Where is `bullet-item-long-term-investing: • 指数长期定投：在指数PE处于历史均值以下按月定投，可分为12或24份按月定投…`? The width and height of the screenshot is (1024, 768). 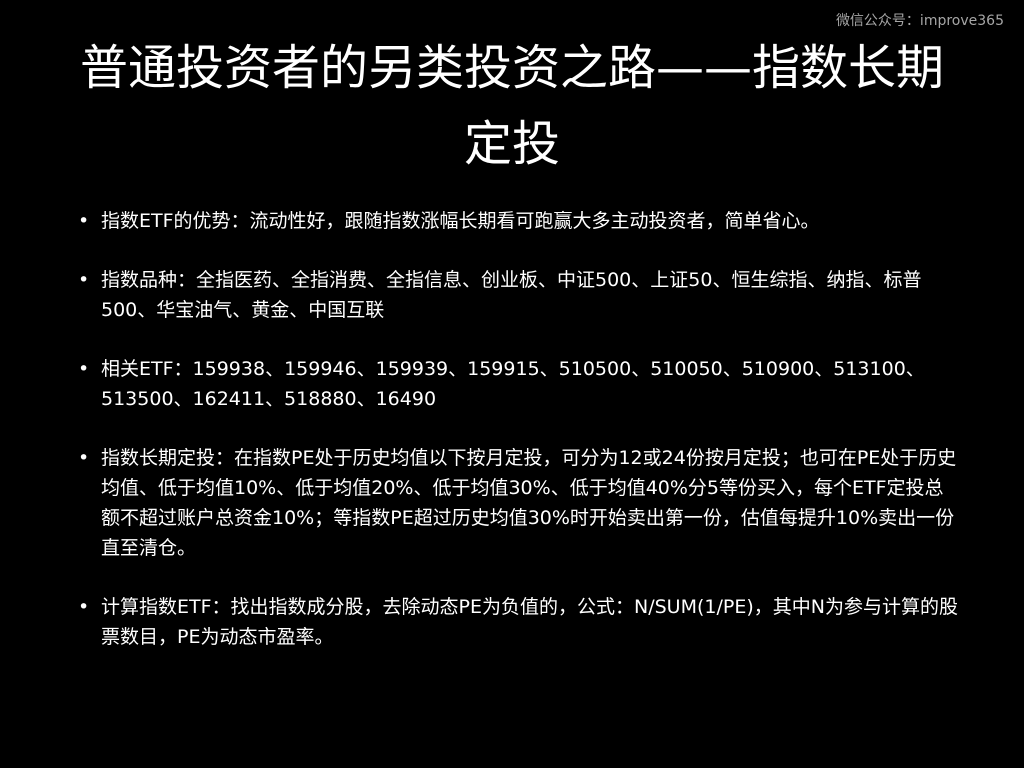
bullet-item-long-term-investing: • 指数长期定投：在指数PE处于历史均值以下按月定投，可分为12或24份按月定投… is located at coordinates (518, 503).